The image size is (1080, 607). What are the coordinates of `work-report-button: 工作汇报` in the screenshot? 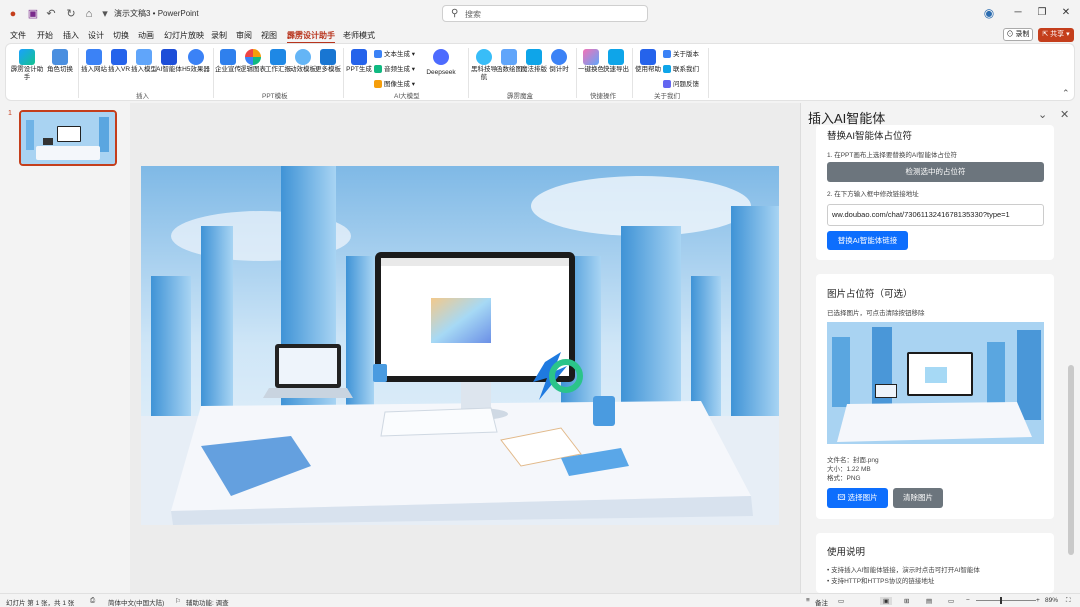 It's located at (278, 61).